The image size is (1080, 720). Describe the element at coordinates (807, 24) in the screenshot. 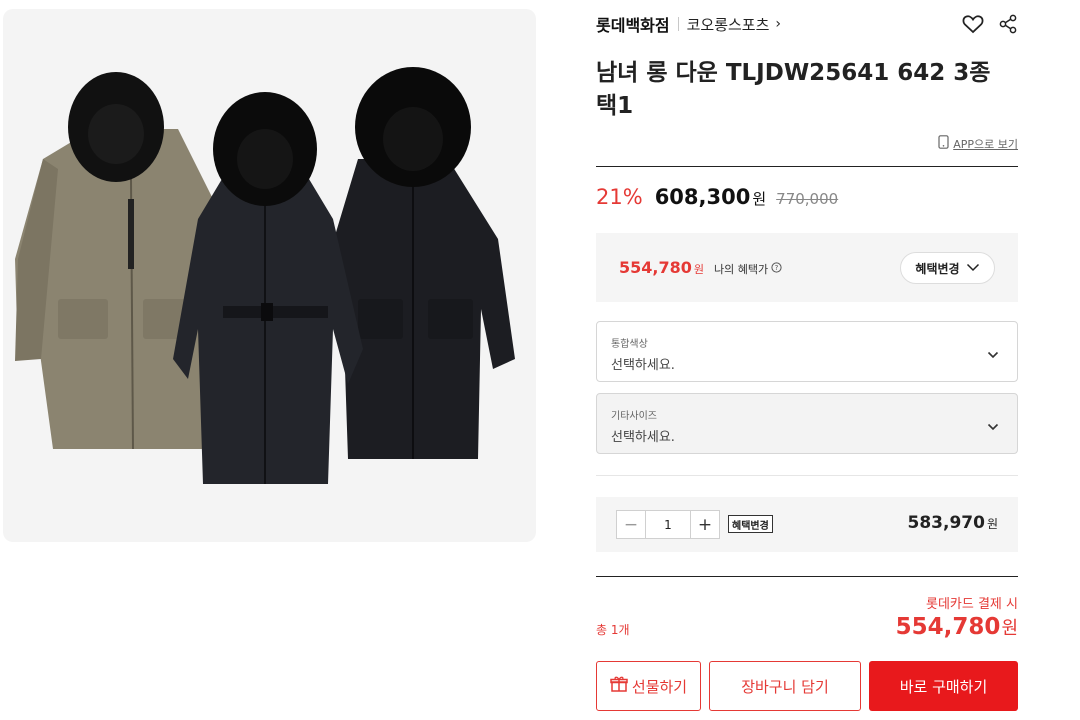

I see `brand-row: 롯데백화점 코오롱스포츠 ›` at that location.